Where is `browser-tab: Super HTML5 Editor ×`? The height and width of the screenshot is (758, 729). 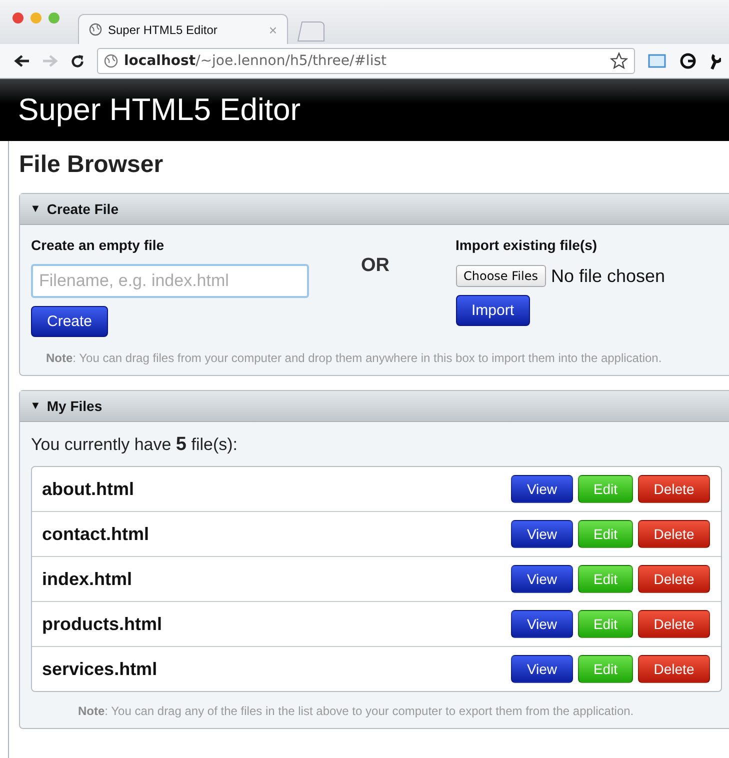 browser-tab: Super HTML5 Editor × is located at coordinates (183, 29).